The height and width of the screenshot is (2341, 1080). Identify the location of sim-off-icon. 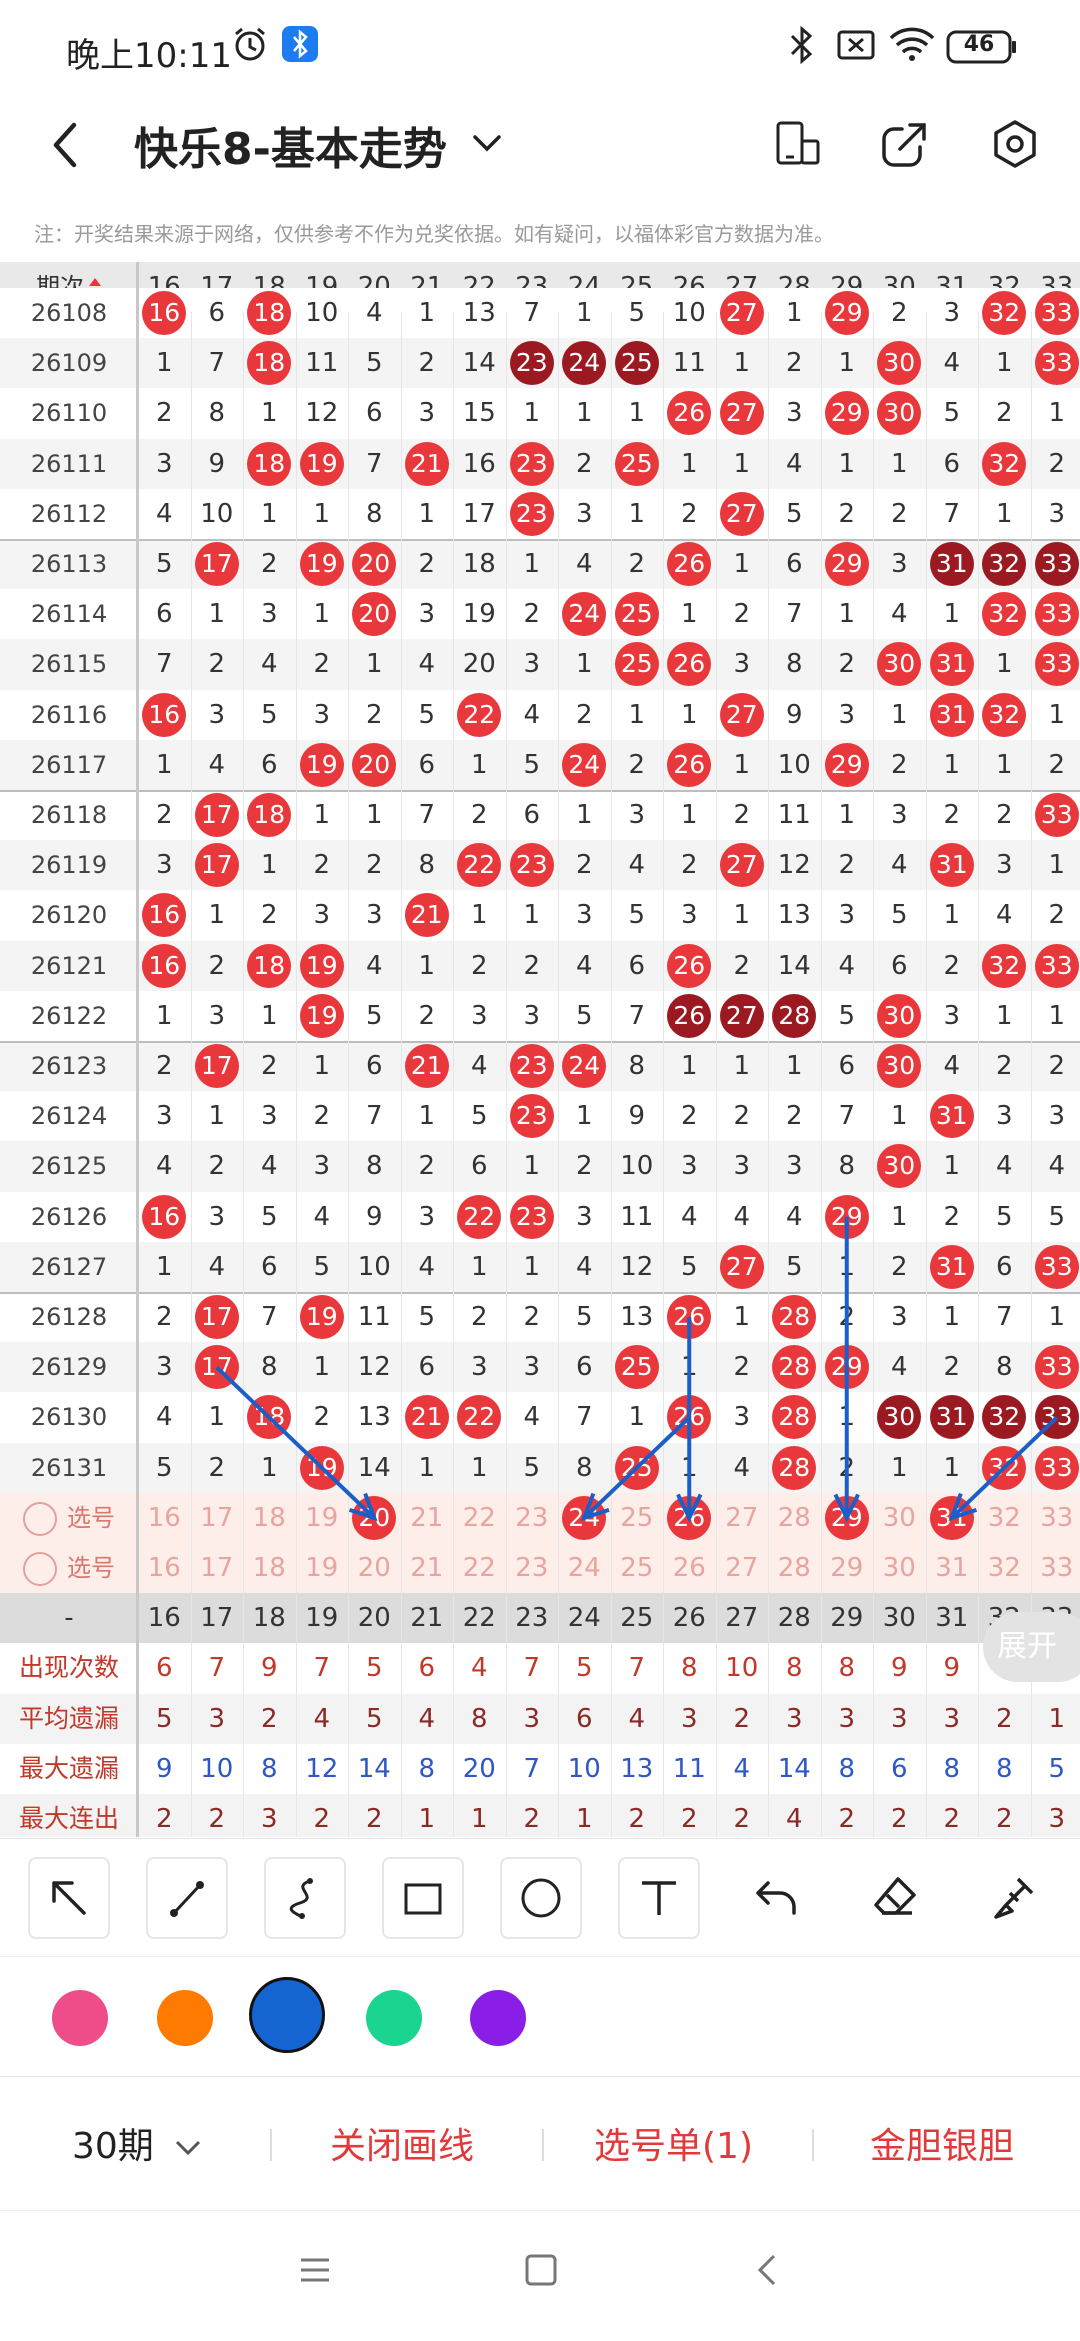
(856, 46).